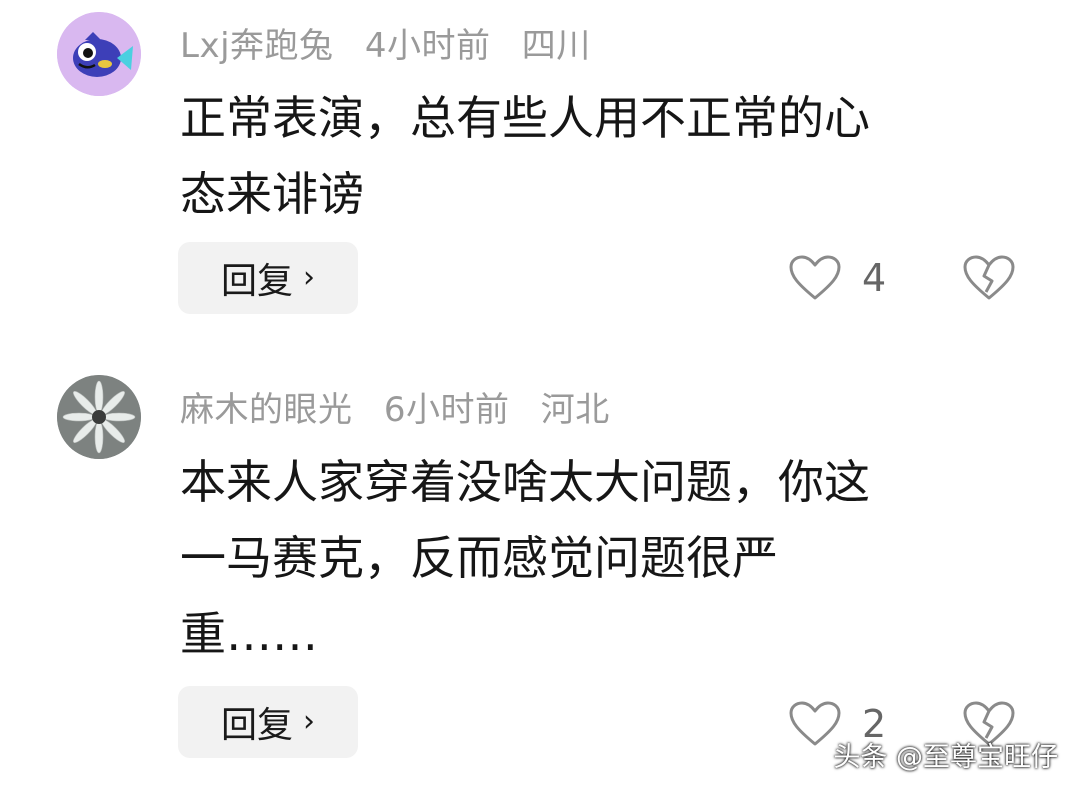  I want to click on avatar-flower-image, so click(99, 417).